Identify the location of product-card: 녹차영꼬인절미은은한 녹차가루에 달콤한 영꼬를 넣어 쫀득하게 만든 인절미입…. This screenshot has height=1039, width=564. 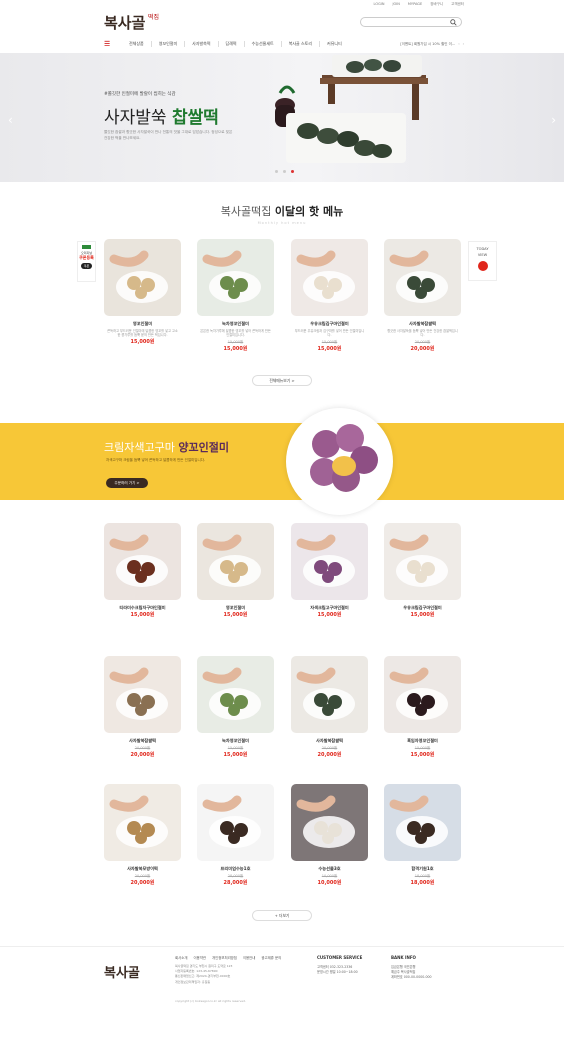
(235, 295).